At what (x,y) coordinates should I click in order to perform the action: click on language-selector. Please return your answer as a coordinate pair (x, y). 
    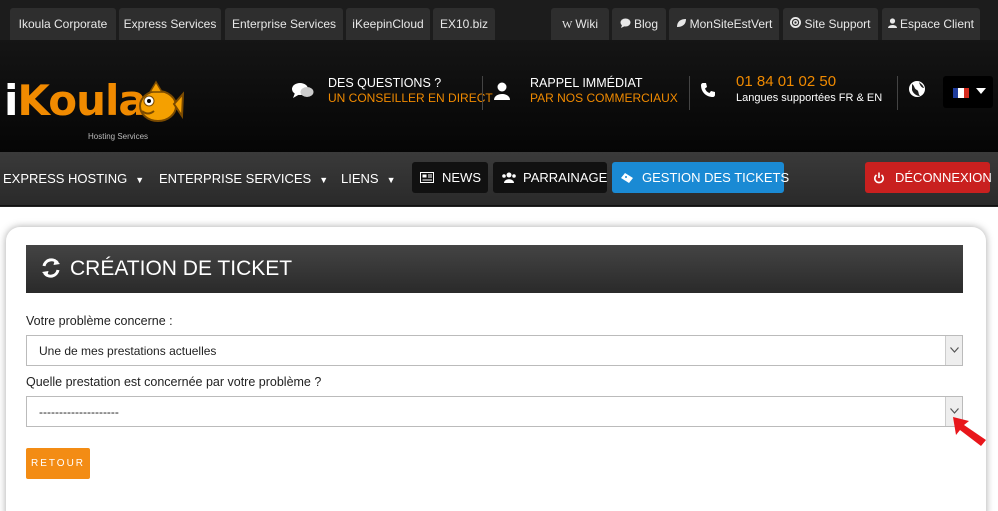
    Looking at the image, I should click on (968, 92).